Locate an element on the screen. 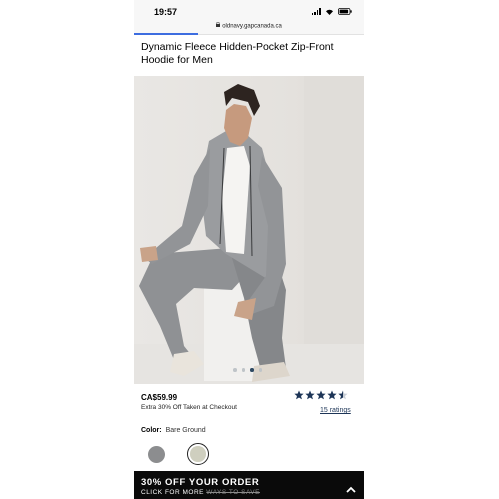 This screenshot has width=499, height=499. status-icons is located at coordinates (331, 11).